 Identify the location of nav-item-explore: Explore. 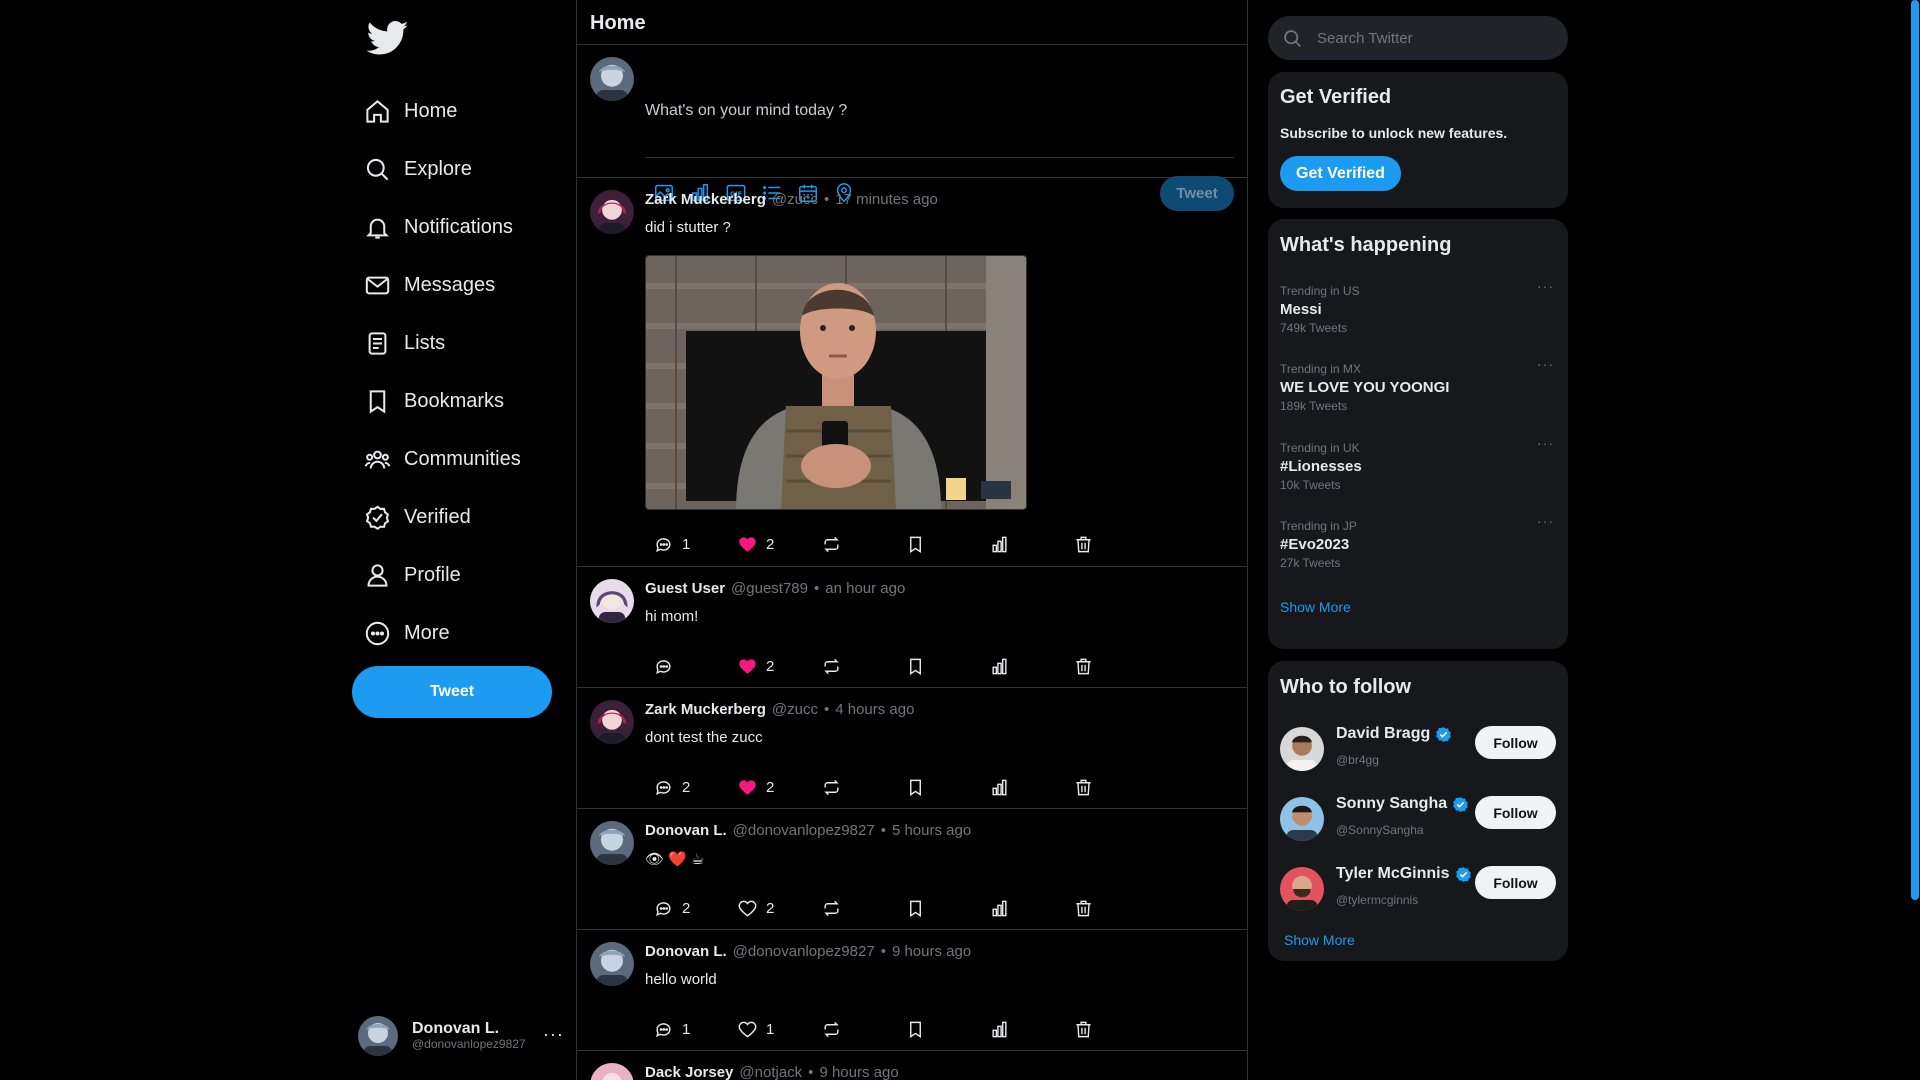
(462, 169).